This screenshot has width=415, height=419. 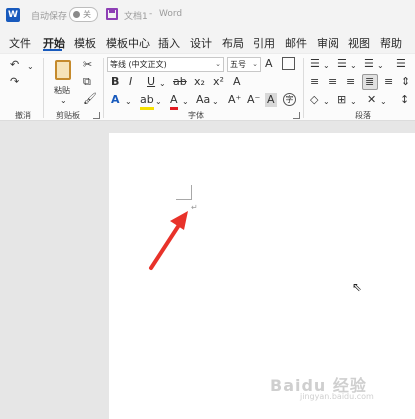 What do you see at coordinates (405, 82) in the screenshot?
I see `line-spacing-icon: ⇕` at bounding box center [405, 82].